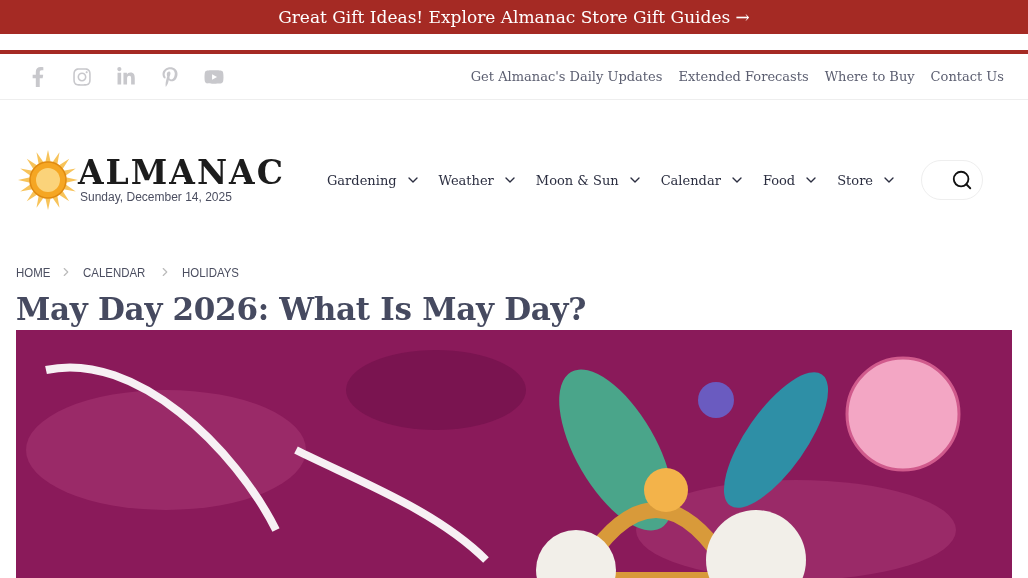 The image size is (1028, 578). Describe the element at coordinates (869, 76) in the screenshot. I see `utility-link: Where to Buy` at that location.